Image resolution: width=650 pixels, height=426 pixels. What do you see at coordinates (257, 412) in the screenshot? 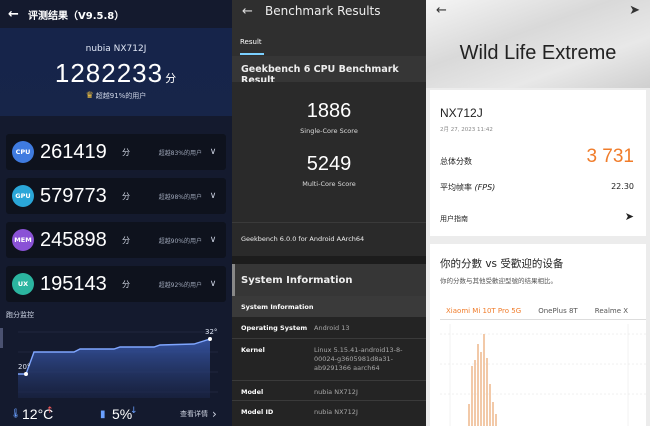
I see `row-key: Model ID` at bounding box center [257, 412].